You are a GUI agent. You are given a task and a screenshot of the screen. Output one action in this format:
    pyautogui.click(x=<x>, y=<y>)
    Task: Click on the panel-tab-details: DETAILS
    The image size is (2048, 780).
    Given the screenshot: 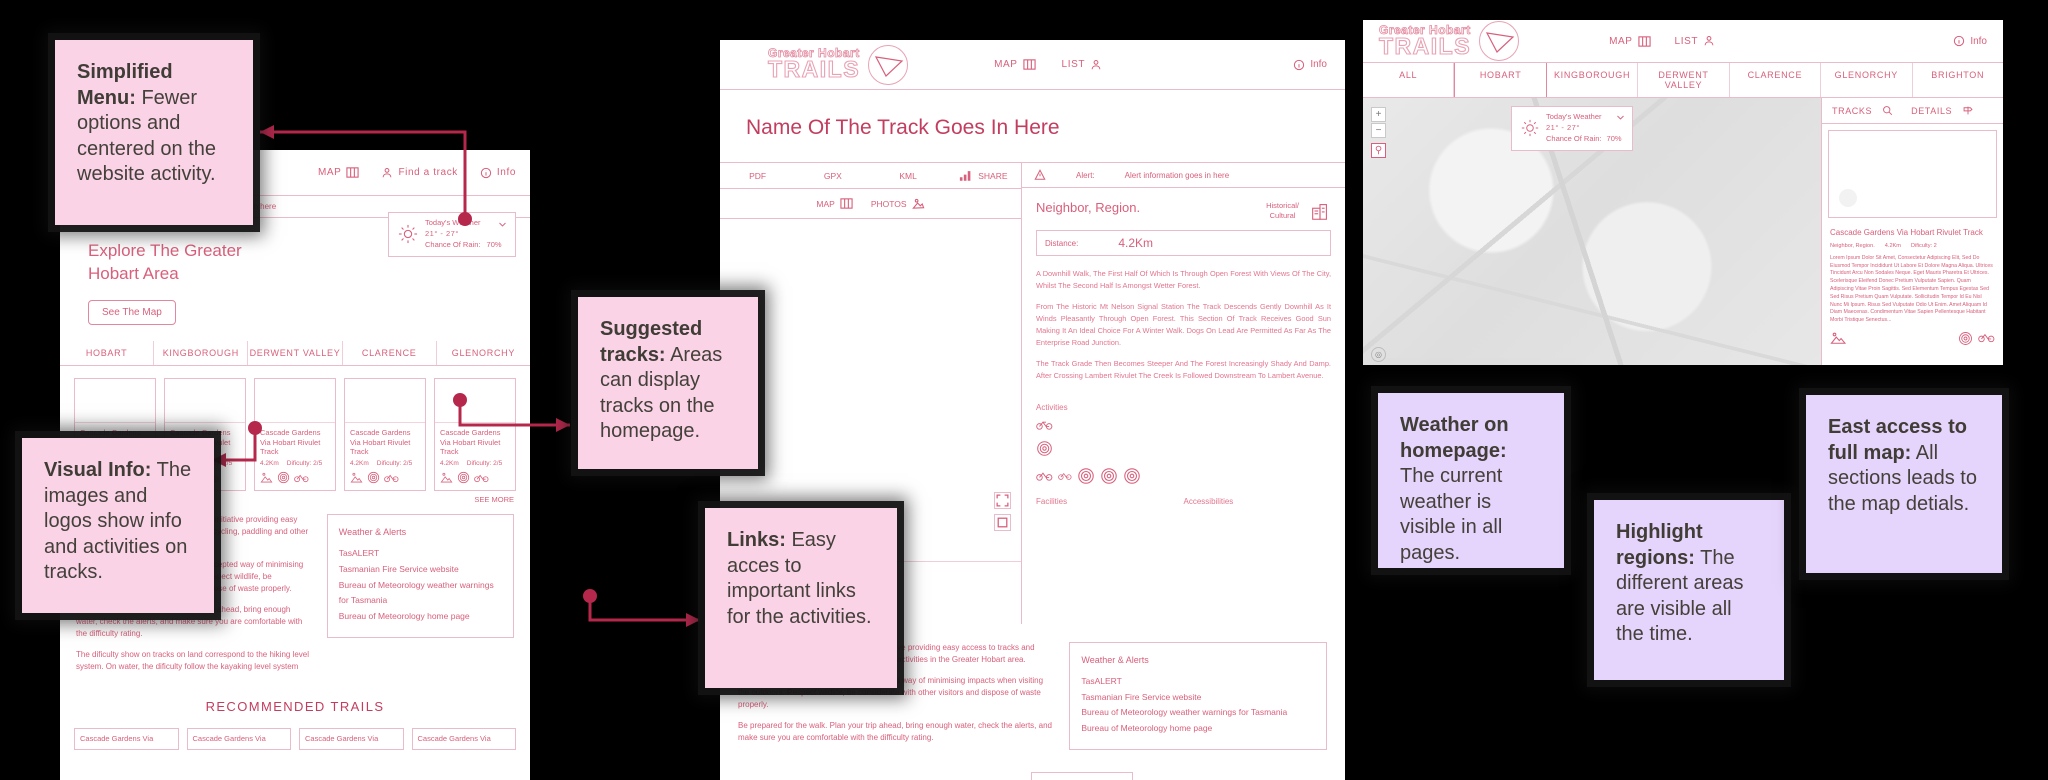 What is the action you would take?
    pyautogui.click(x=1931, y=111)
    